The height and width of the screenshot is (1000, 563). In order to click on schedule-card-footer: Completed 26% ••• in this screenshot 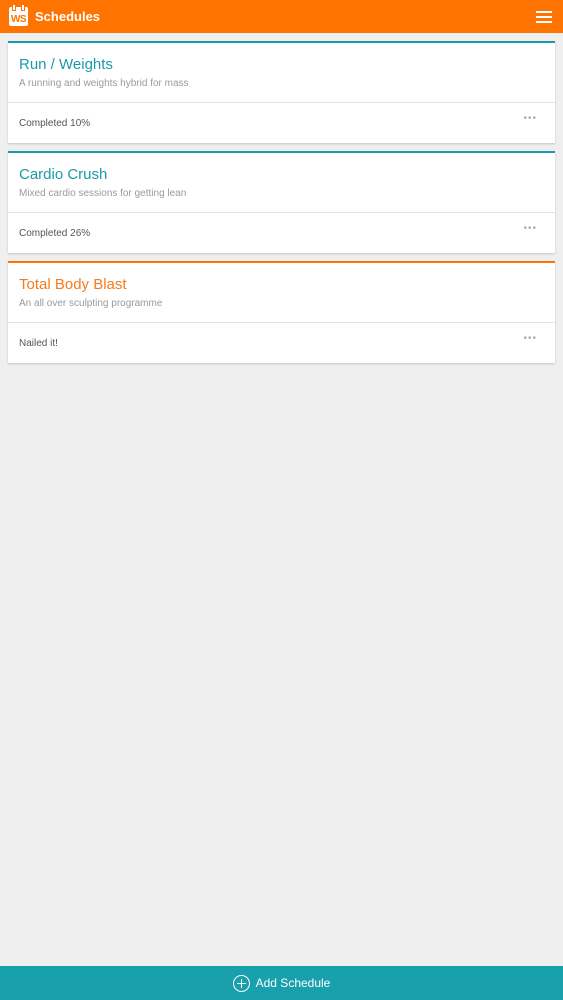, I will do `click(281, 233)`.